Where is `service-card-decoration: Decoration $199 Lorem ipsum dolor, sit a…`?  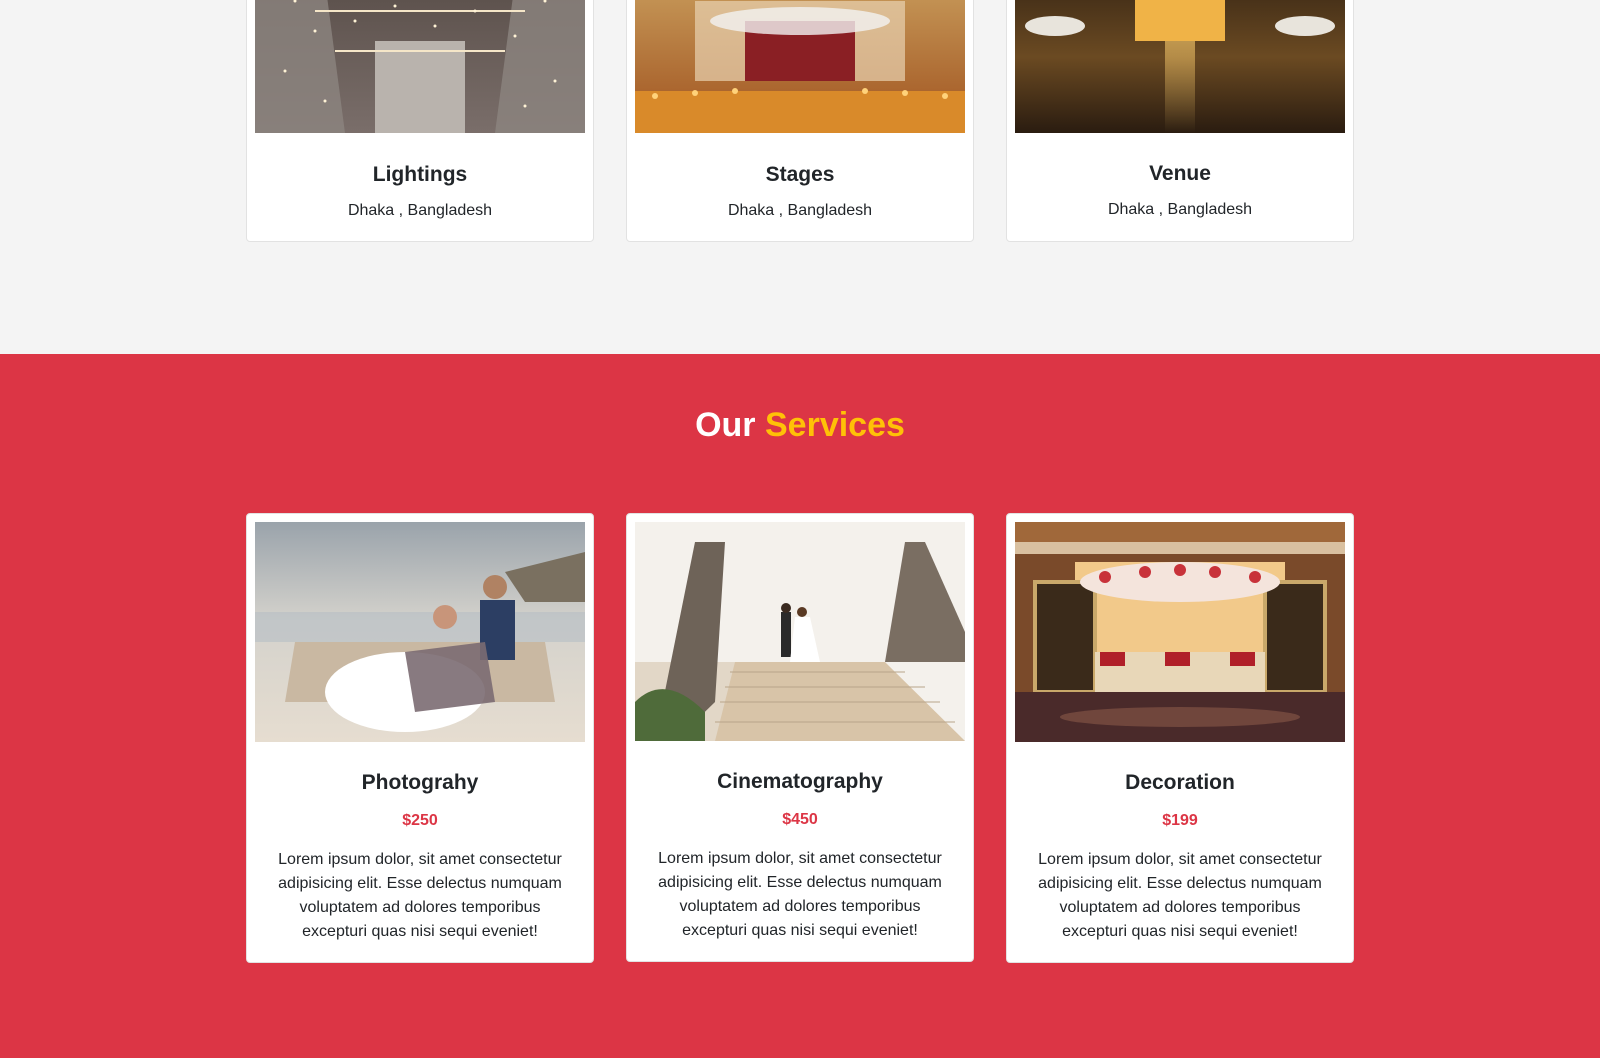
service-card-decoration: Decoration $199 Lorem ipsum dolor, sit a… is located at coordinates (1180, 738).